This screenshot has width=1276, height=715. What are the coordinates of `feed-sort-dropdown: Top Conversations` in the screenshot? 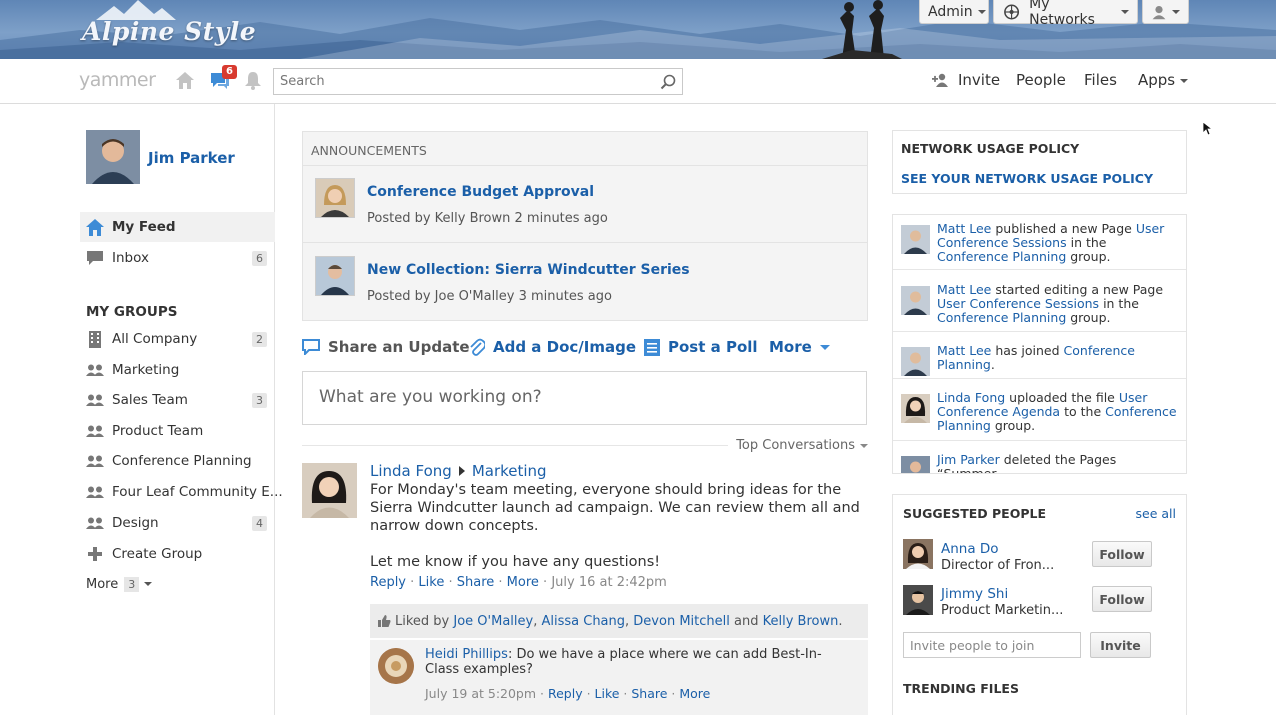 It's located at (798, 445).